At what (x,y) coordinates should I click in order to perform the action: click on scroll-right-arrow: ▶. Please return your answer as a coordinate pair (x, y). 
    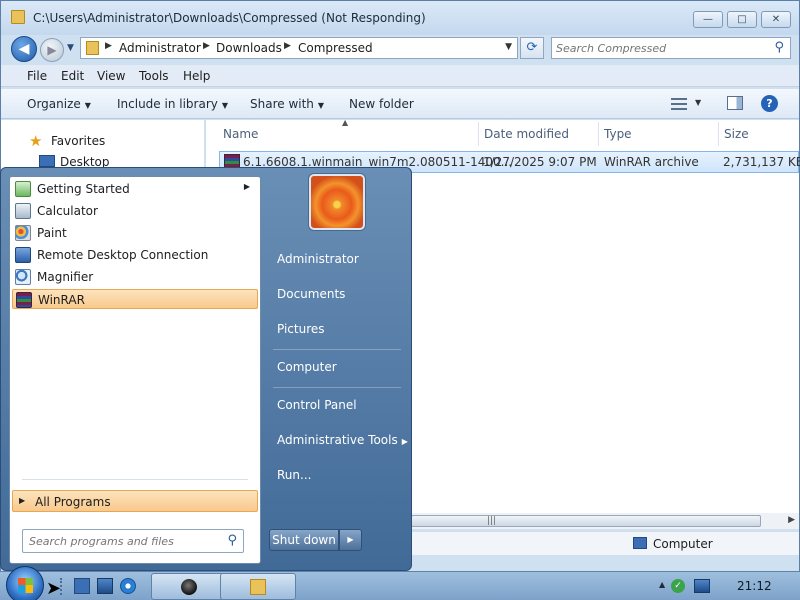
    Looking at the image, I should click on (791, 520).